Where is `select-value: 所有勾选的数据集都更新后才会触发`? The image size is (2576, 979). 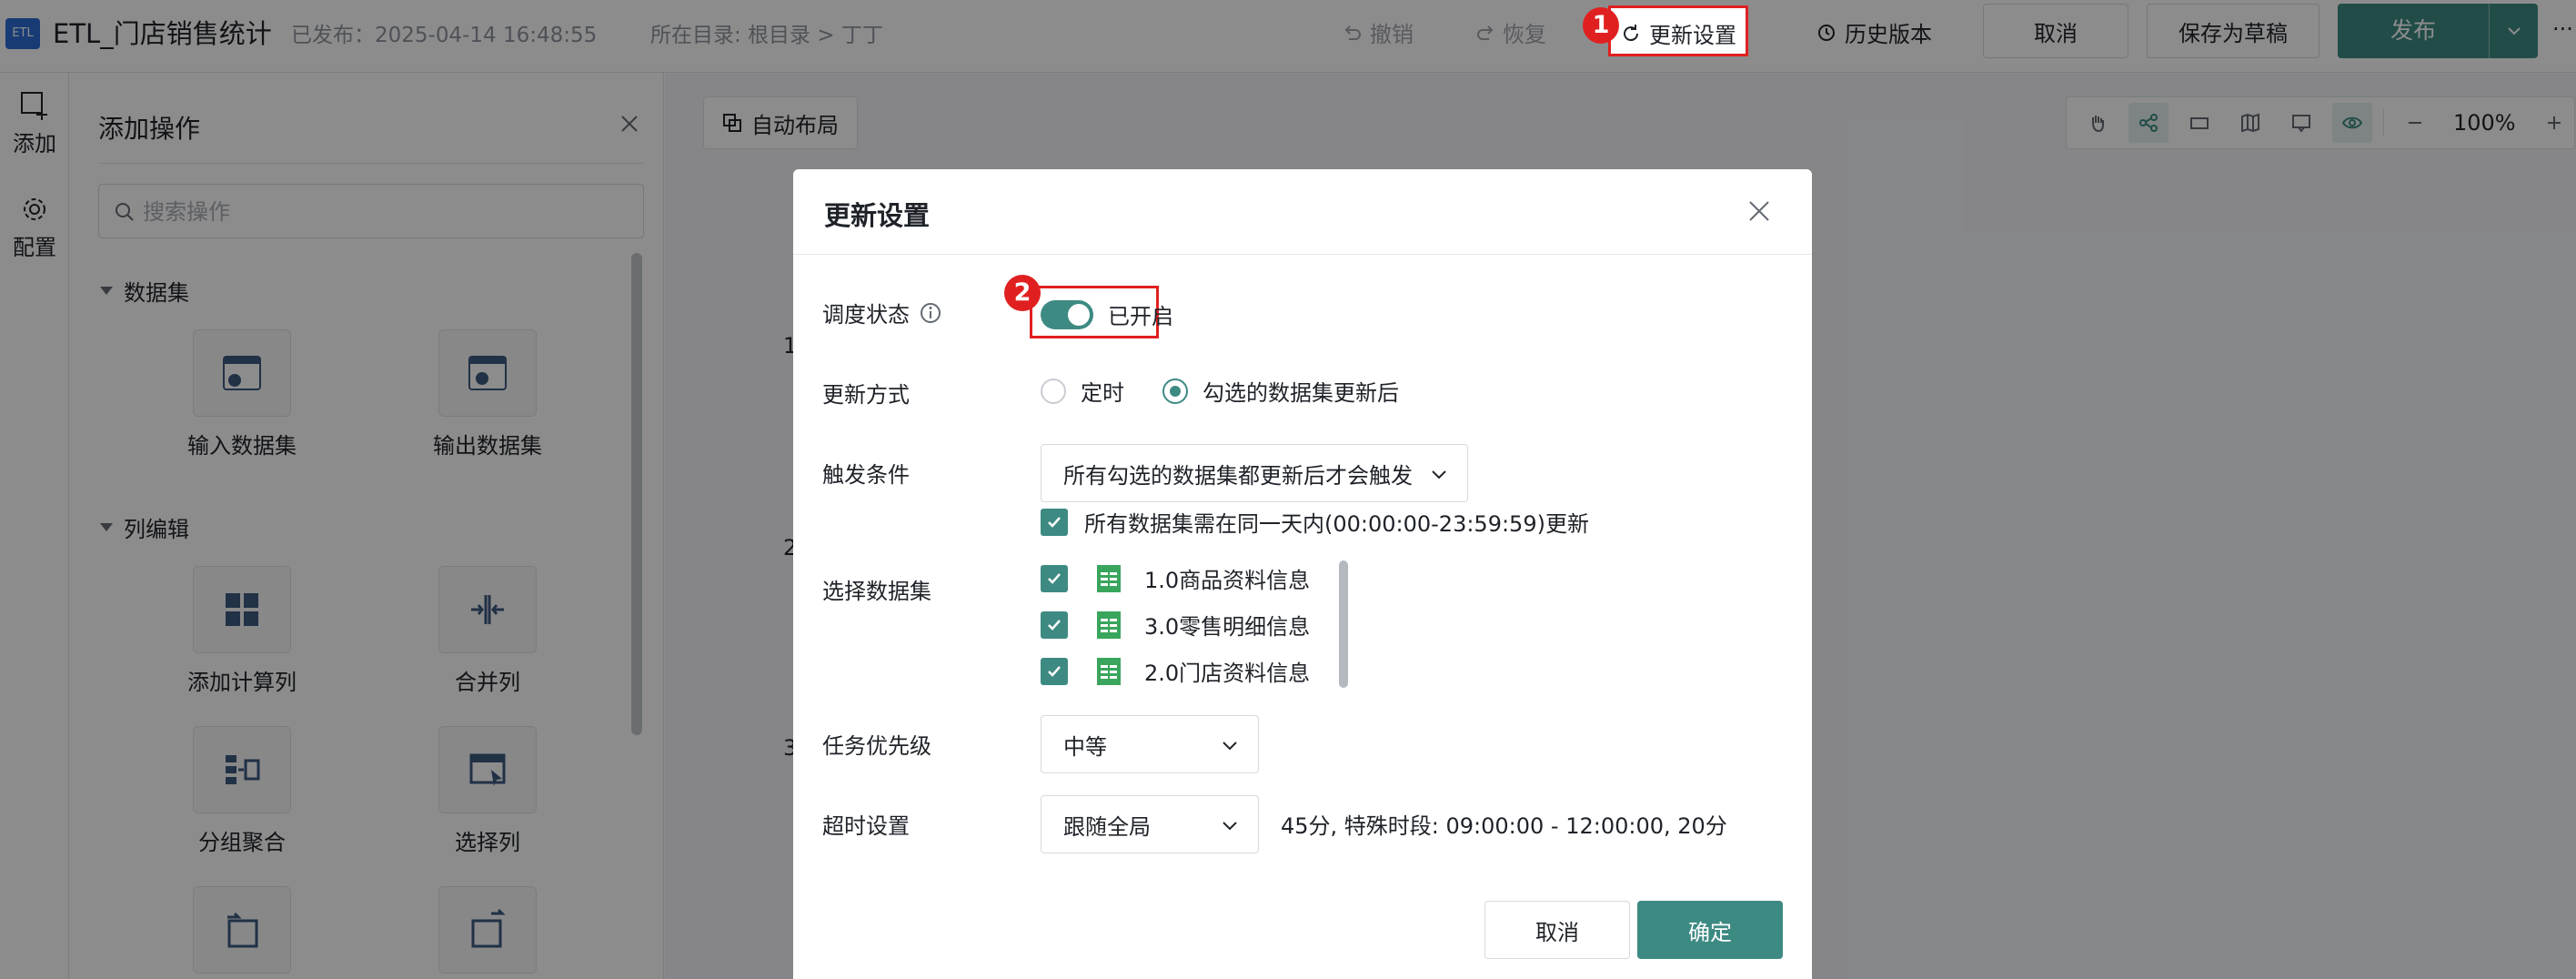 select-value: 所有勾选的数据集都更新后才会触发 is located at coordinates (1238, 475).